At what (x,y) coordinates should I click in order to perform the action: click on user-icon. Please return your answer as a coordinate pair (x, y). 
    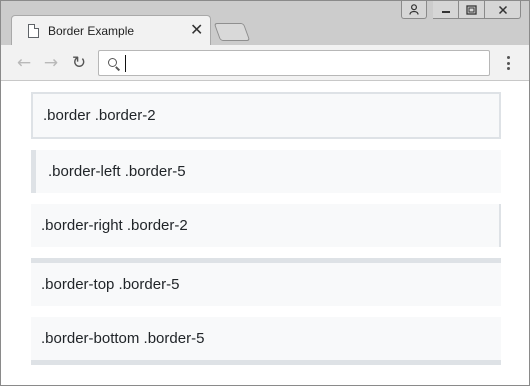
    Looking at the image, I should click on (414, 10).